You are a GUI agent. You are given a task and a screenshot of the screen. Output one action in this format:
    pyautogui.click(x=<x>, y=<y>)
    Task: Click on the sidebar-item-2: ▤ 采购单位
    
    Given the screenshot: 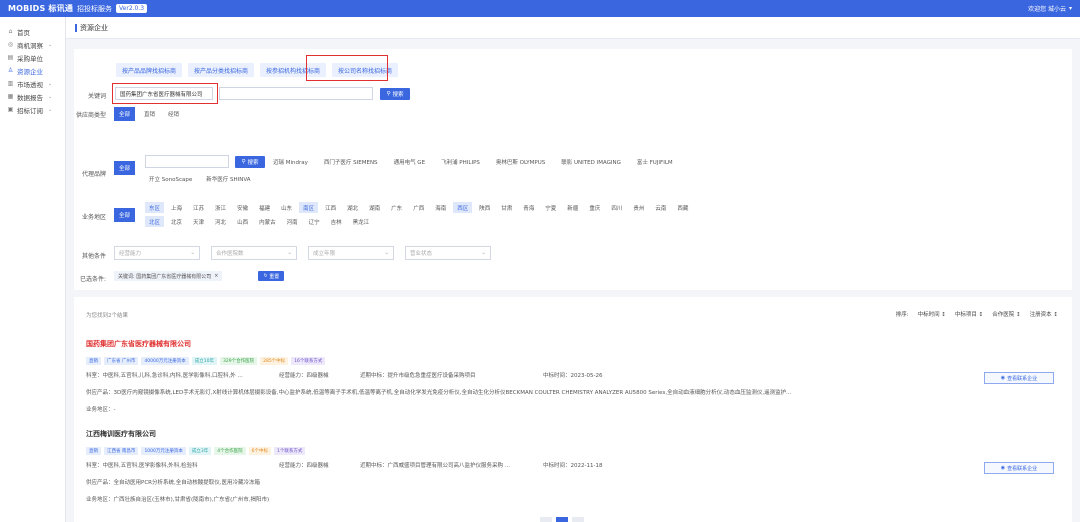 What is the action you would take?
    pyautogui.click(x=32, y=57)
    